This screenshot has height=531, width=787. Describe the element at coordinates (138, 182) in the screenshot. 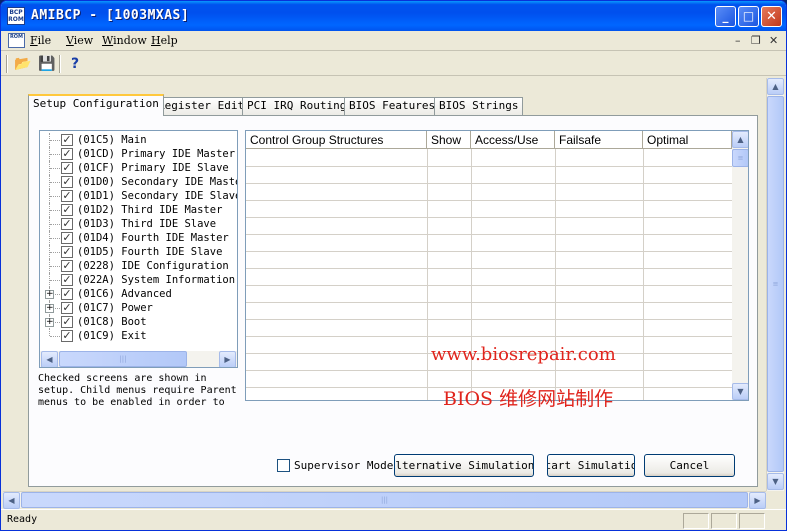

I see `tree-item: ✓ (01D0) Secondary IDE Master` at that location.